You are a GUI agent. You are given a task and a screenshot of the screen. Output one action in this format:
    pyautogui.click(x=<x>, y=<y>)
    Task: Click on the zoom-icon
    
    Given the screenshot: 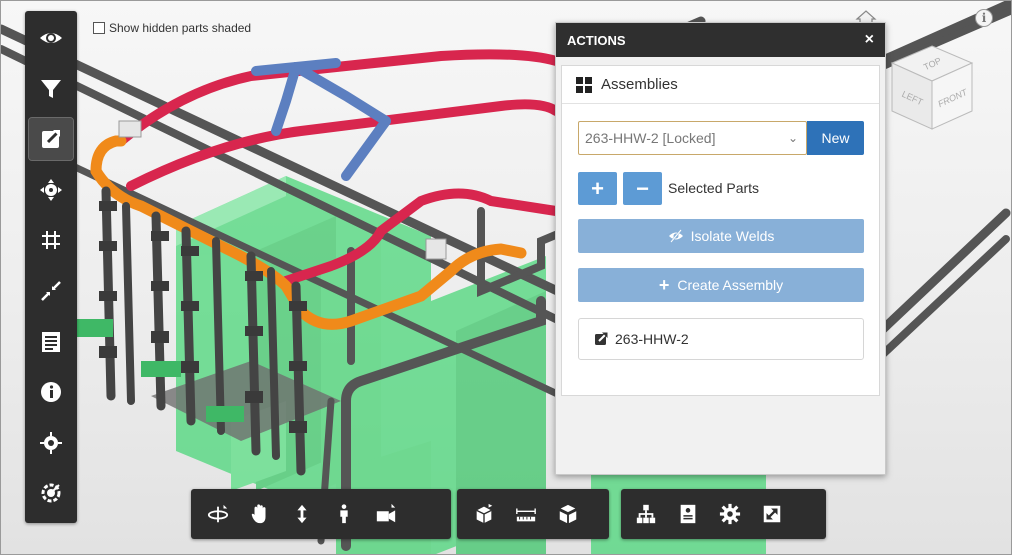 What is the action you would take?
    pyautogui.click(x=302, y=514)
    